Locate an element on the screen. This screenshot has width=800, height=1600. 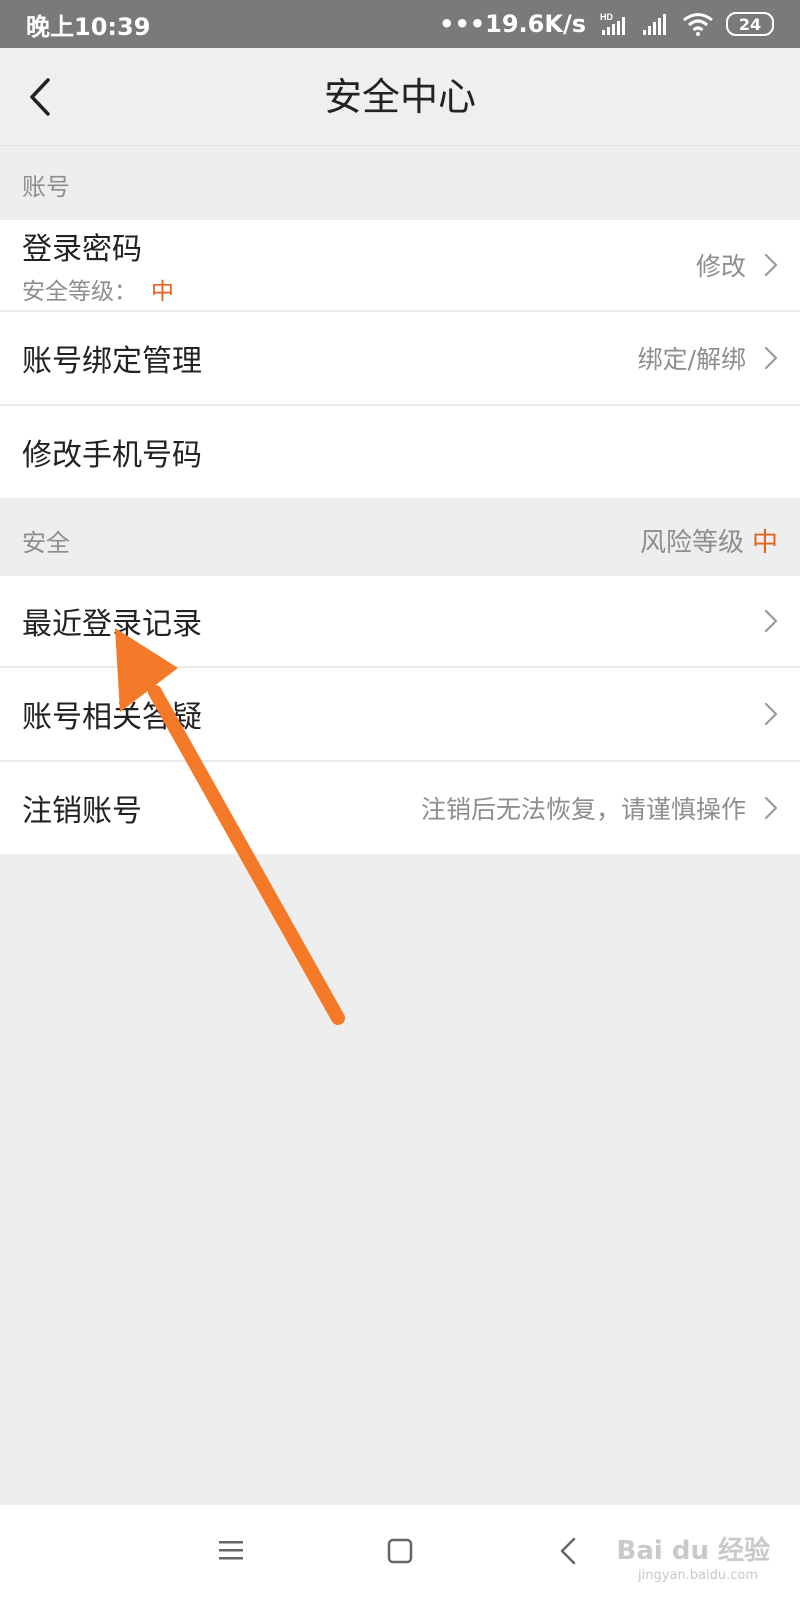
status-bar: 晚上10:39 •••19.6K/s HD 24 is located at coordinates (400, 24).